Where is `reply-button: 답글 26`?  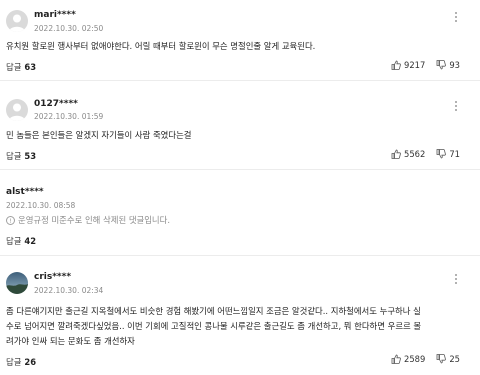 reply-button: 답글 26 is located at coordinates (21, 362).